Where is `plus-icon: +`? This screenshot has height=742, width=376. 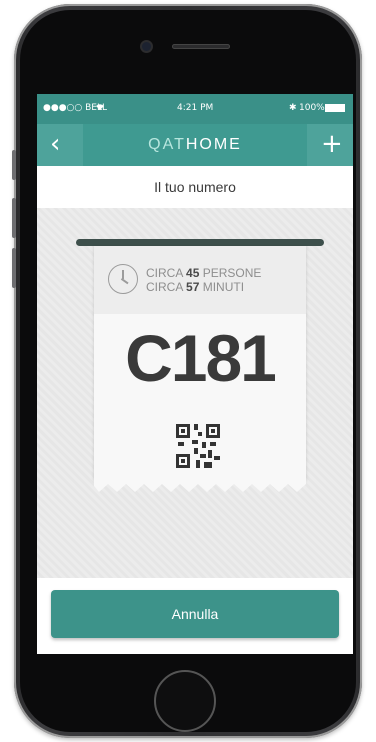
plus-icon: + is located at coordinates (332, 144).